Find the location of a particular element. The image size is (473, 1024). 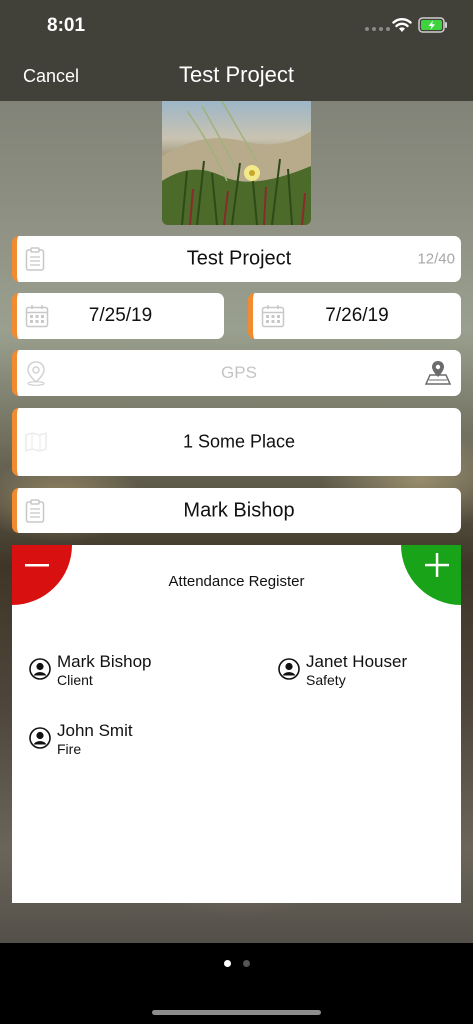

attendee-name: John Smit is located at coordinates (95, 730).